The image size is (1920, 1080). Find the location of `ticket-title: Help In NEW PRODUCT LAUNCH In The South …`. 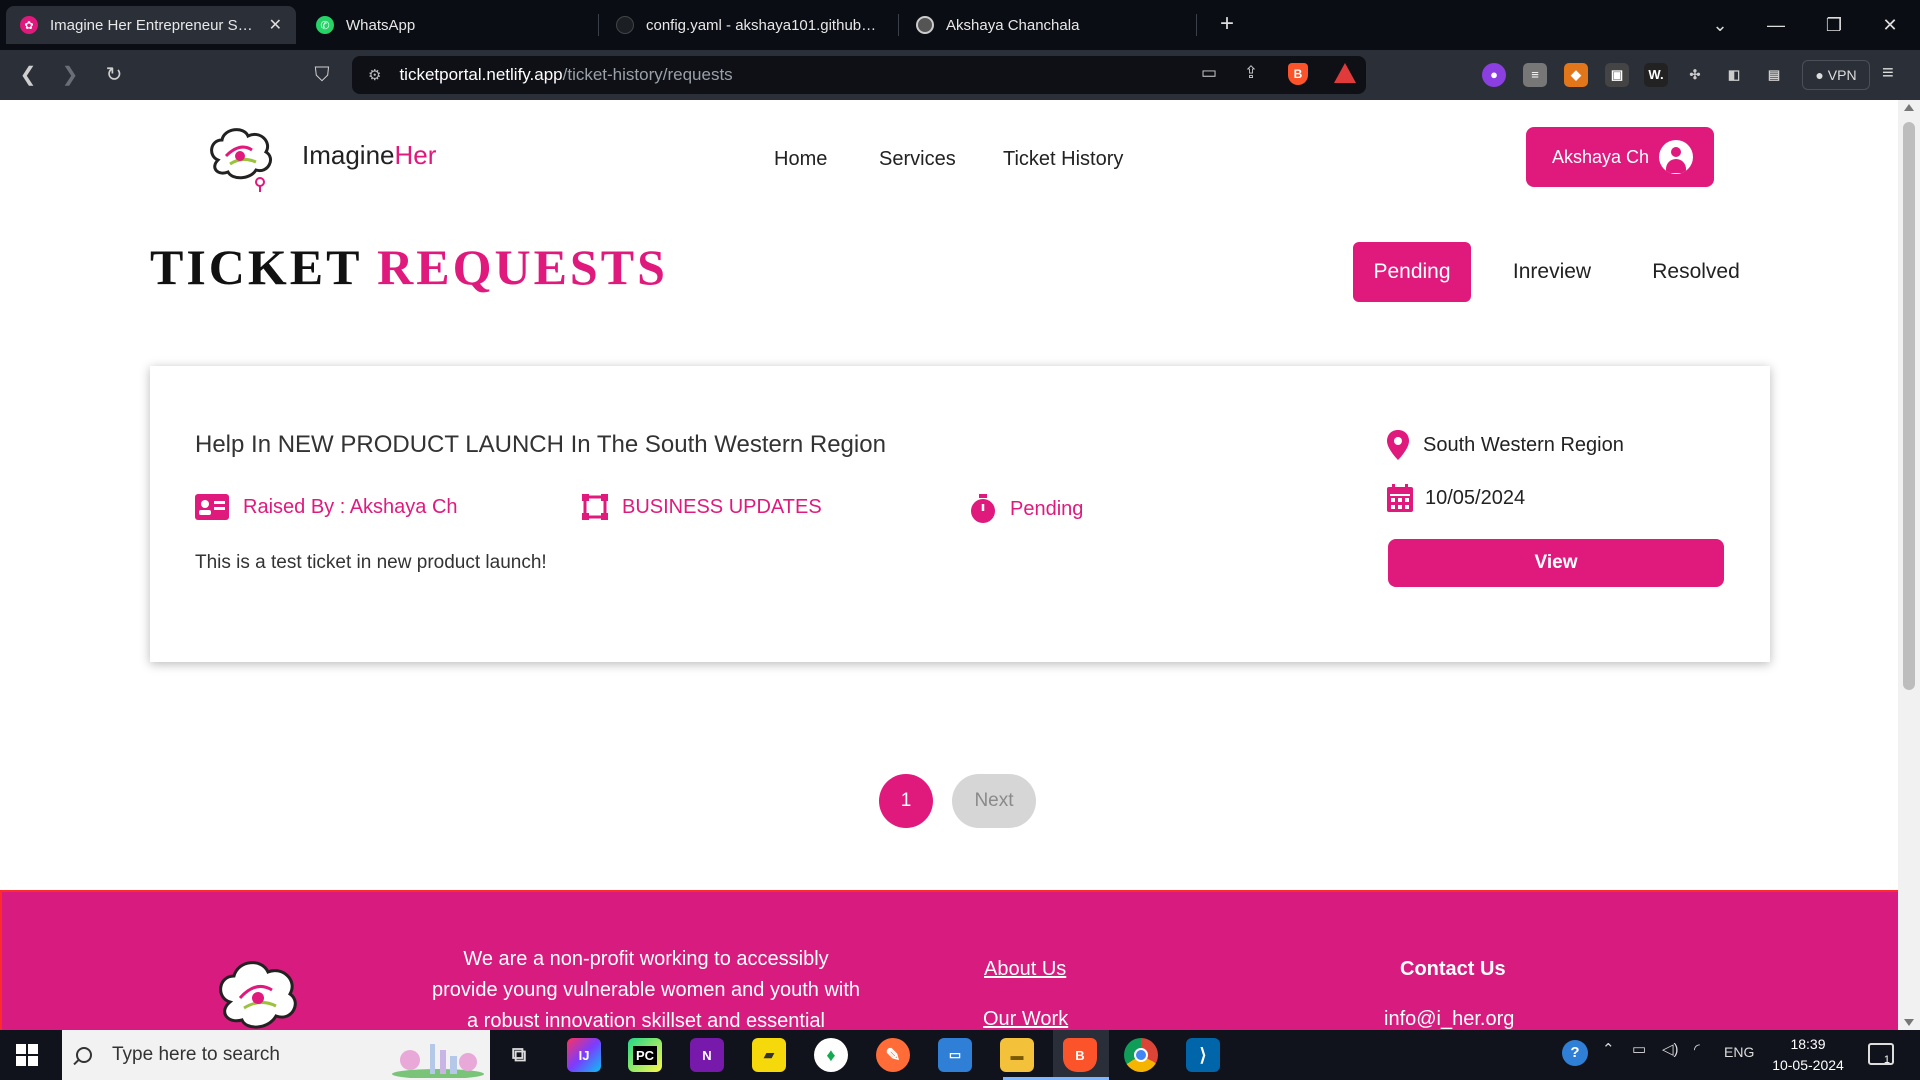

ticket-title: Help In NEW PRODUCT LAUNCH In The South … is located at coordinates (540, 444).